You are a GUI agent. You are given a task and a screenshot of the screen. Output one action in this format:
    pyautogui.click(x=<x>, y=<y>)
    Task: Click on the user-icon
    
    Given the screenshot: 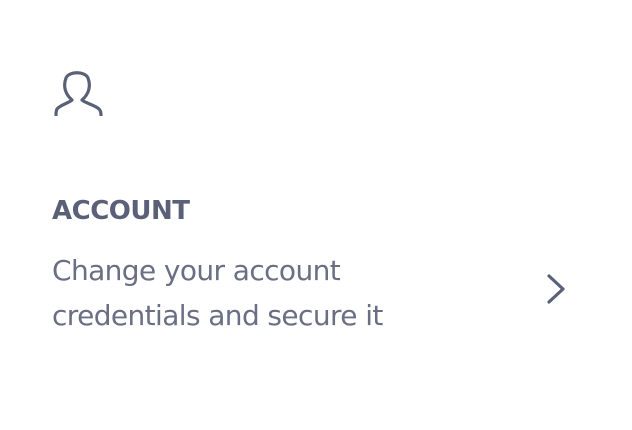 What is the action you would take?
    pyautogui.click(x=80, y=91)
    